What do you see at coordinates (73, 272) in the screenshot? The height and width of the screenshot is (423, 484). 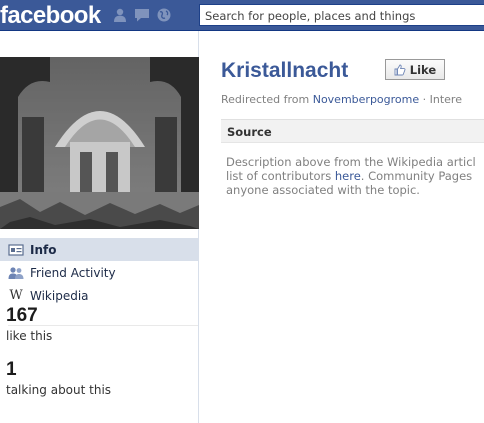 I see `nav-label-friend-activity: Friend Activity` at bounding box center [73, 272].